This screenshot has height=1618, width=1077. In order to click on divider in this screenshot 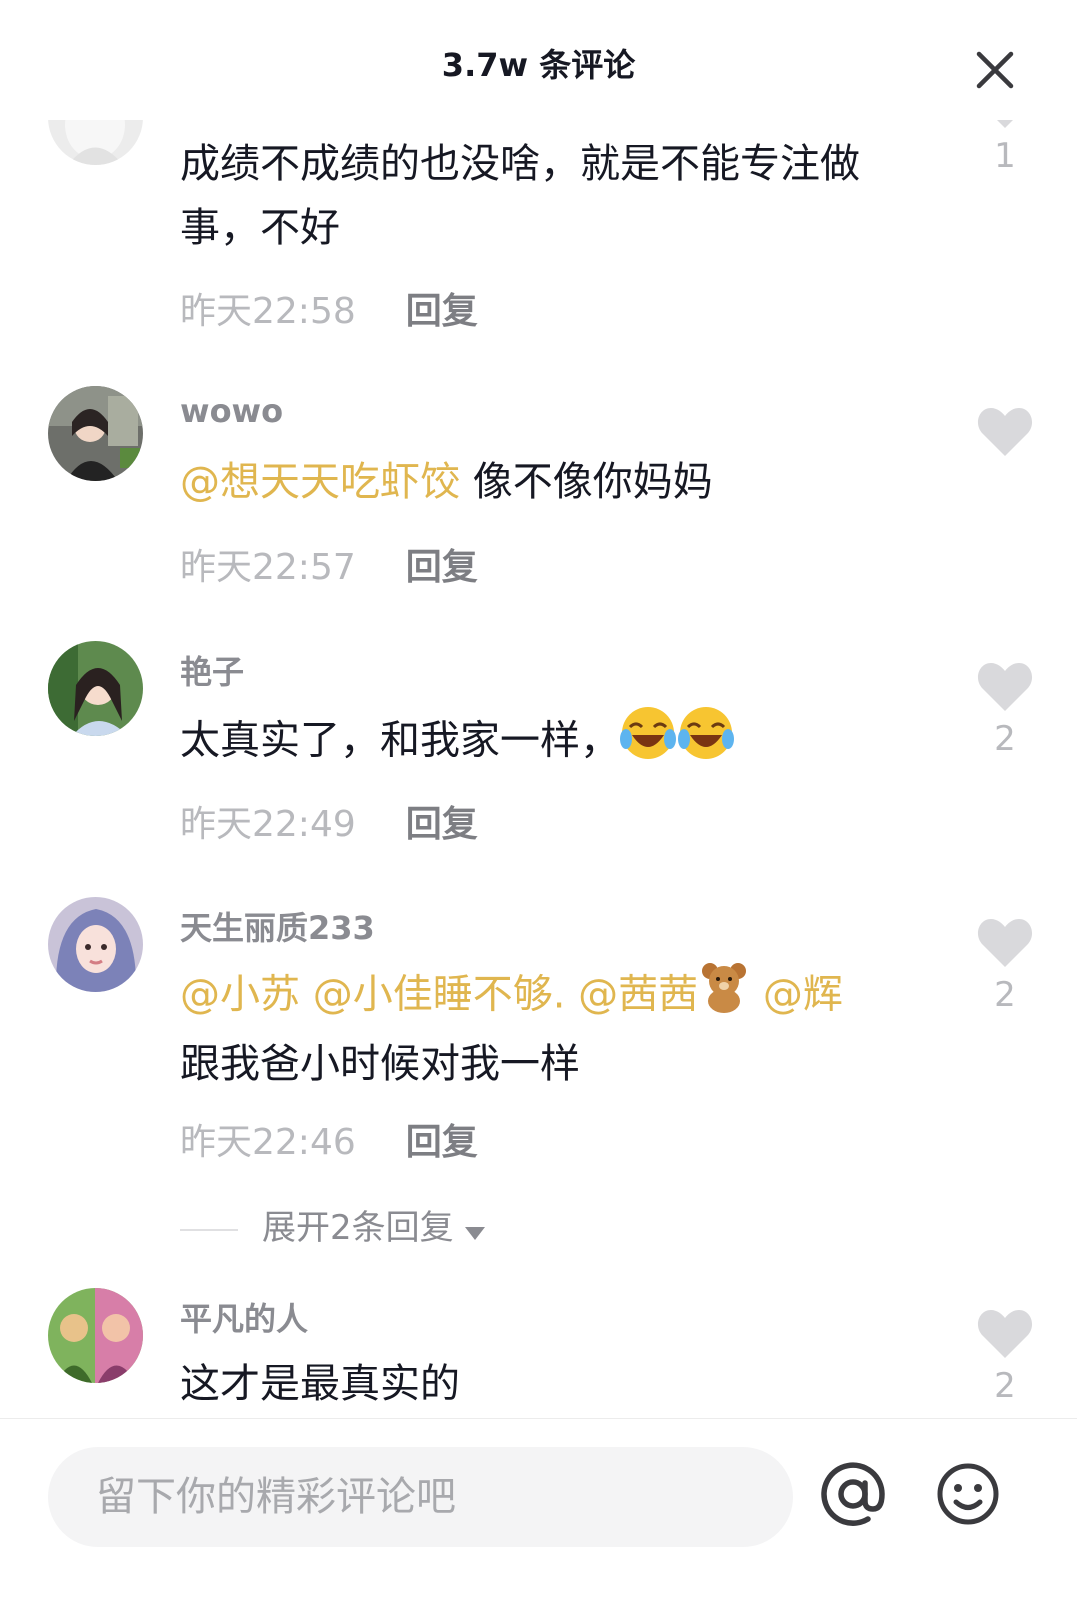, I will do `click(209, 1229)`.